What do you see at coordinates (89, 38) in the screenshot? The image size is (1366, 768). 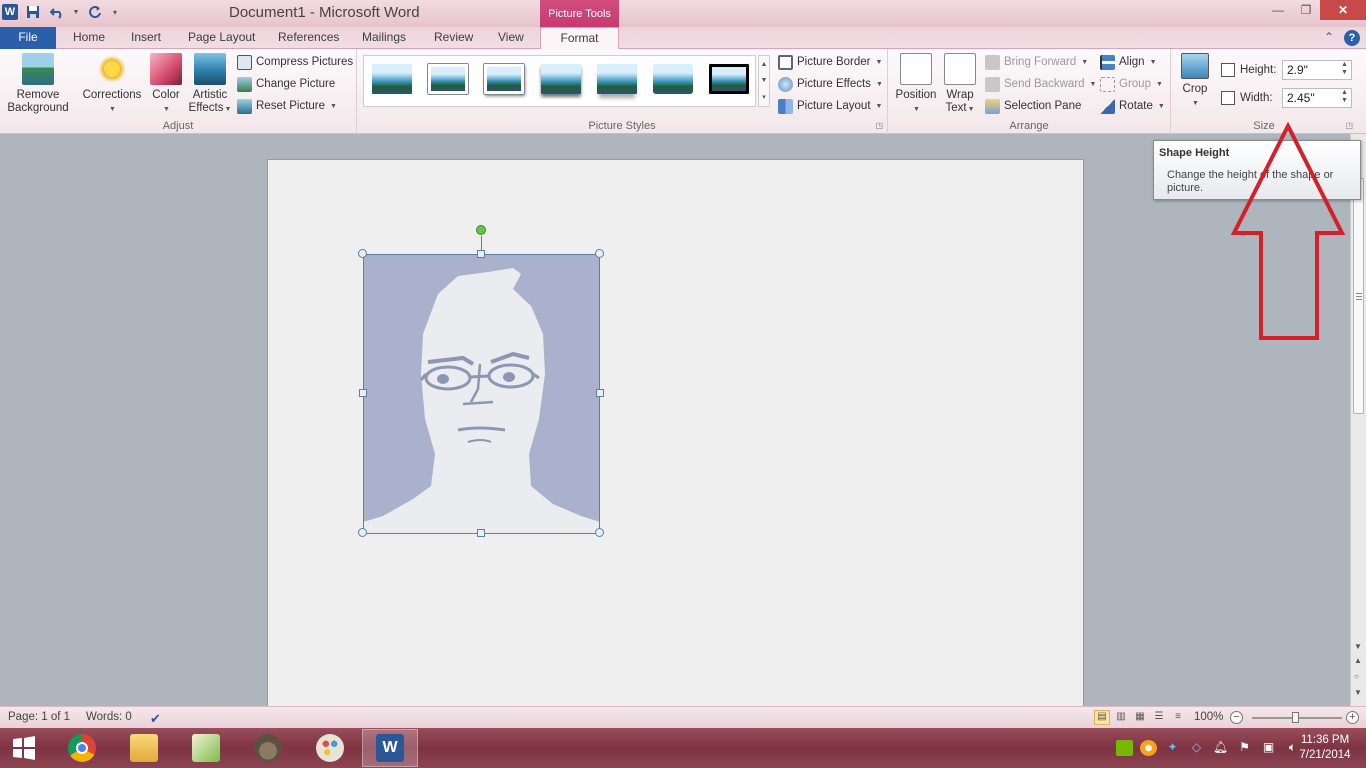 I see `tab-home: Home` at bounding box center [89, 38].